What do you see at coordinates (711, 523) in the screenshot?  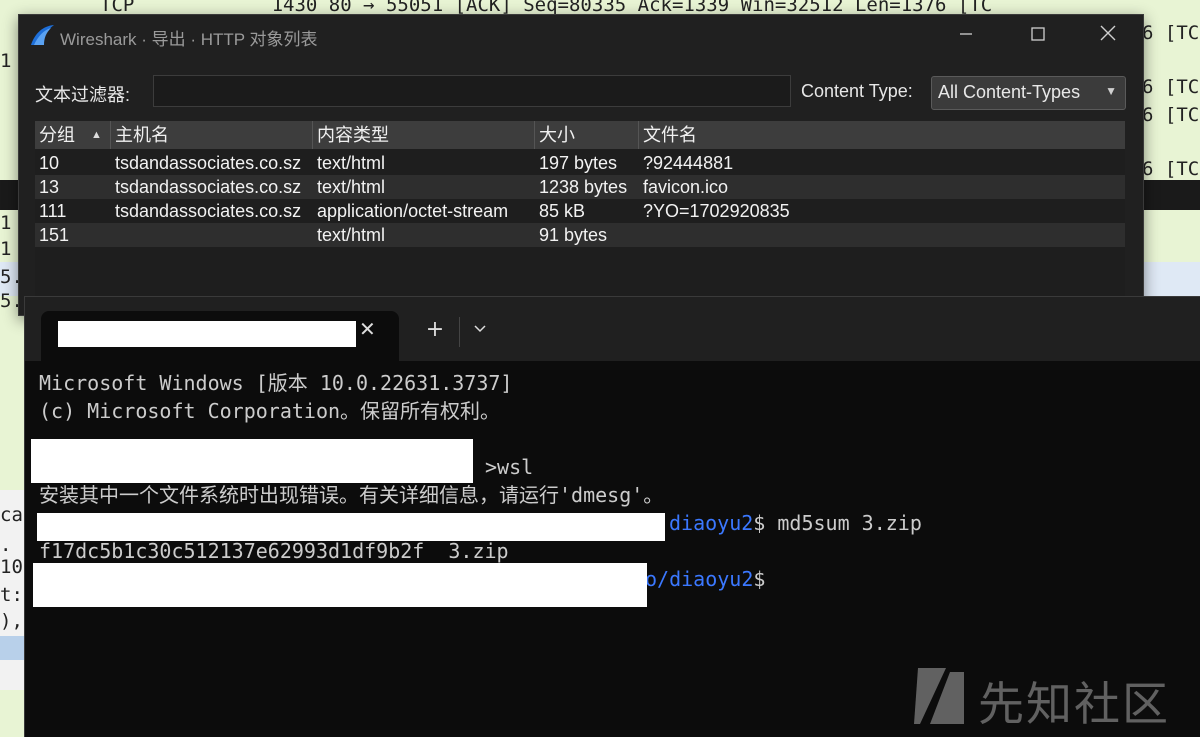 I see `prompt-path: diaoyu2` at bounding box center [711, 523].